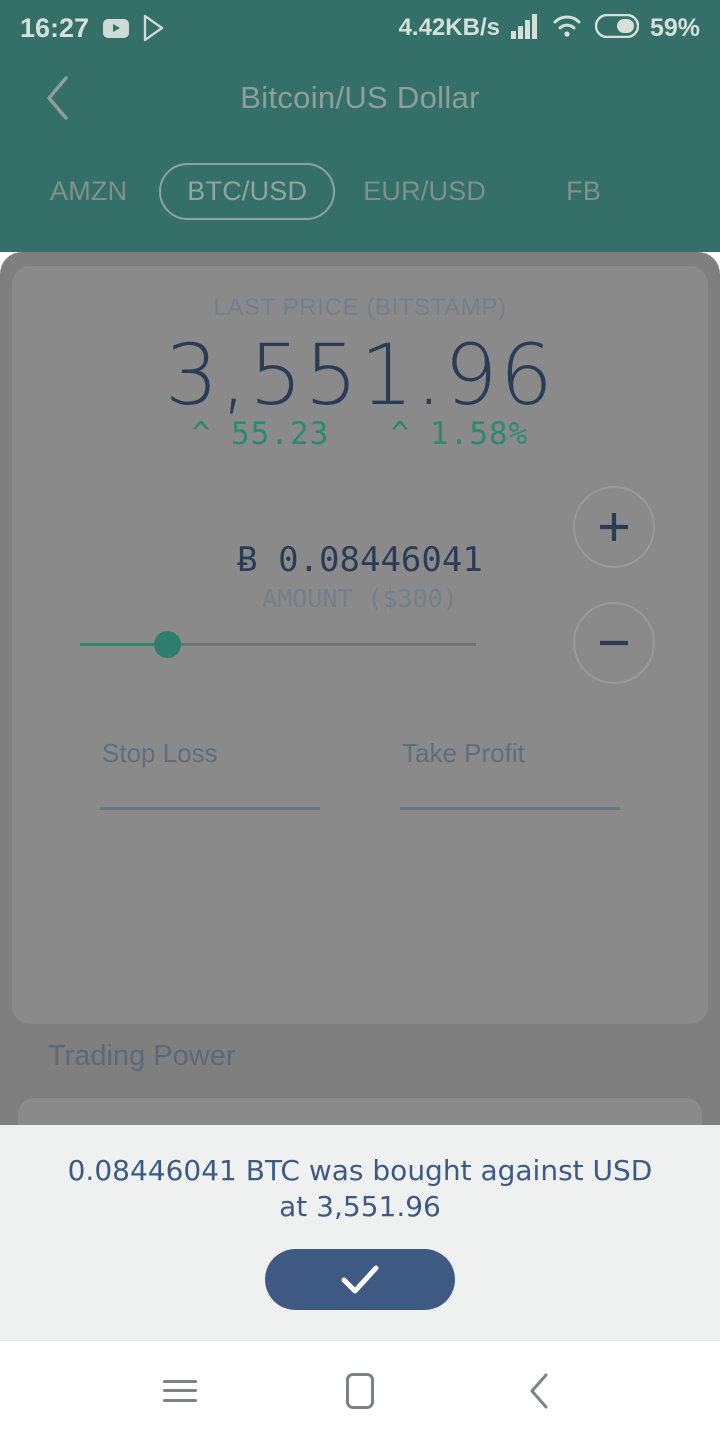  I want to click on last-price-label: LAST PRICE (BITSTAMP), so click(360, 307).